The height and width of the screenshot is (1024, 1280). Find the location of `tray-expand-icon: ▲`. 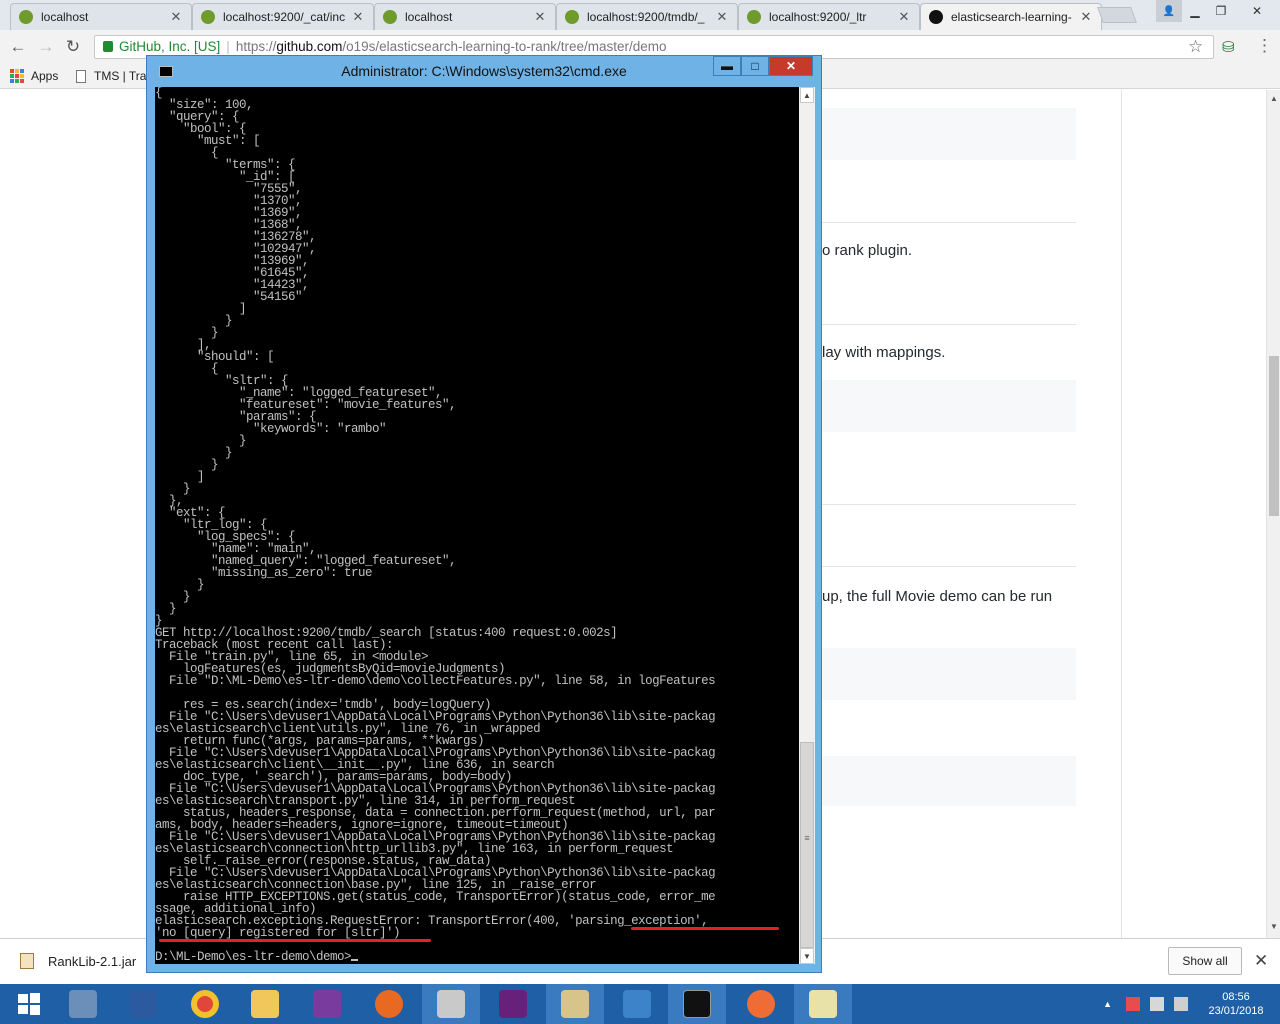

tray-expand-icon: ▲ is located at coordinates (1107, 1004).